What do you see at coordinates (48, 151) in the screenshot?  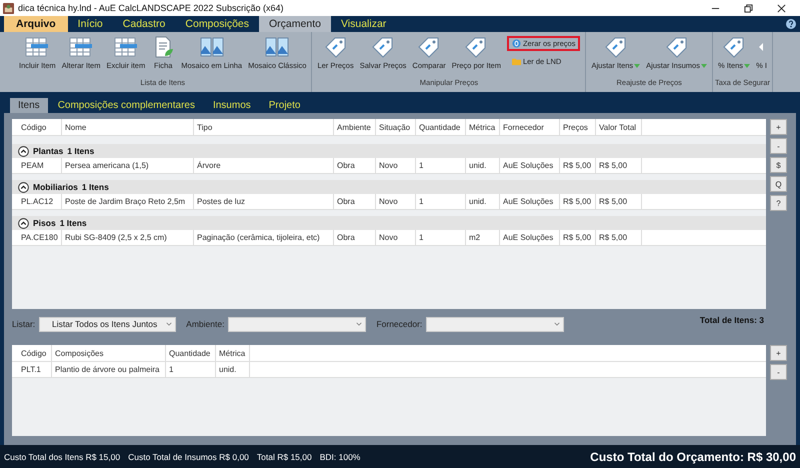 I see `group-name: Plantas` at bounding box center [48, 151].